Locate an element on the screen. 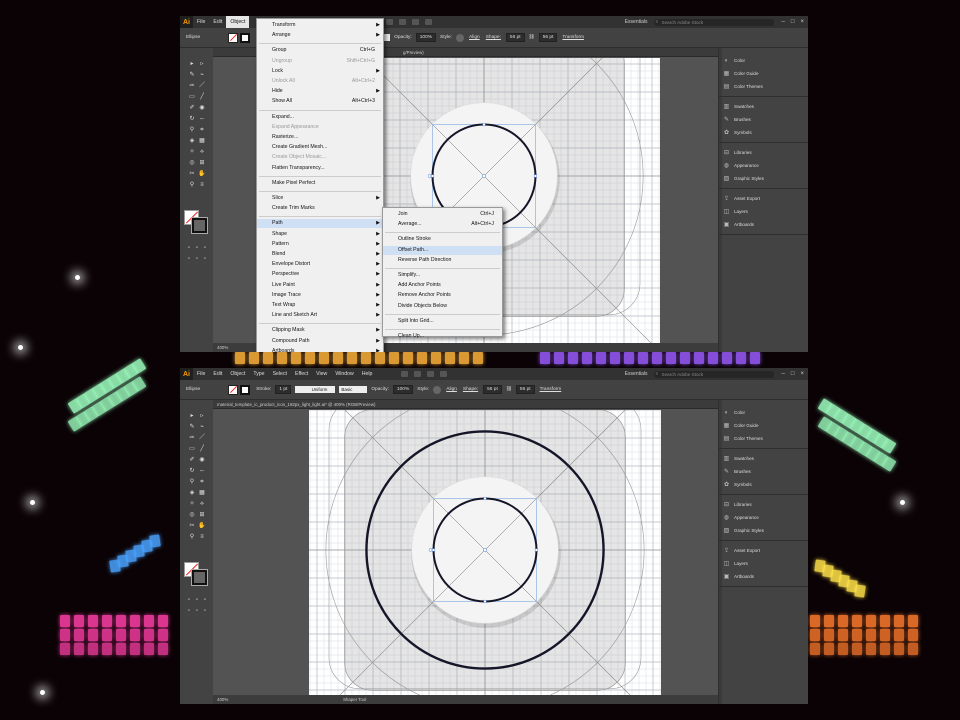  pen-tool-icon: ✑ is located at coordinates (192, 438).